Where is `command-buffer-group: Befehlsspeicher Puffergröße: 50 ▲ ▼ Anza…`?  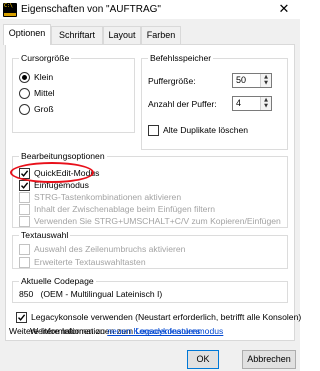
command-buffer-group: Befehlsspeicher Puffergröße: 50 ▲ ▼ Anza… is located at coordinates (214, 101).